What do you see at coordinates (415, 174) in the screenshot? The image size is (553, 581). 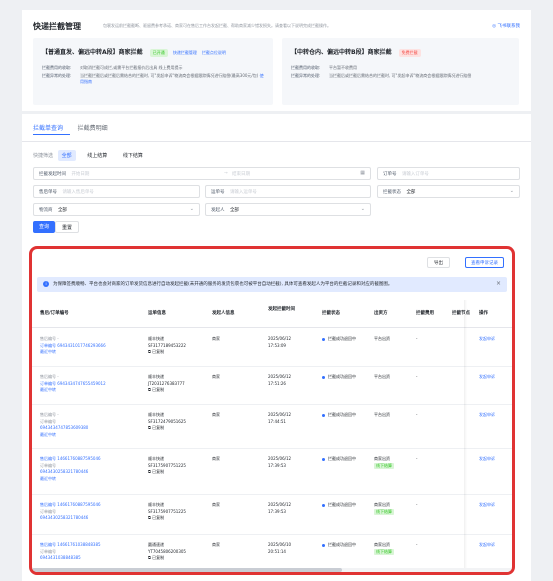 I see `order-no-placeholder: 请输入订单号` at bounding box center [415, 174].